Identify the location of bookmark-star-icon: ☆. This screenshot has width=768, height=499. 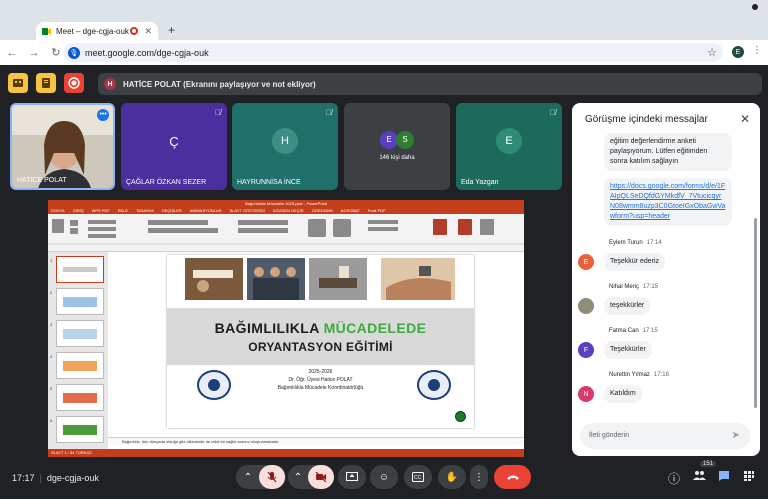
(712, 52).